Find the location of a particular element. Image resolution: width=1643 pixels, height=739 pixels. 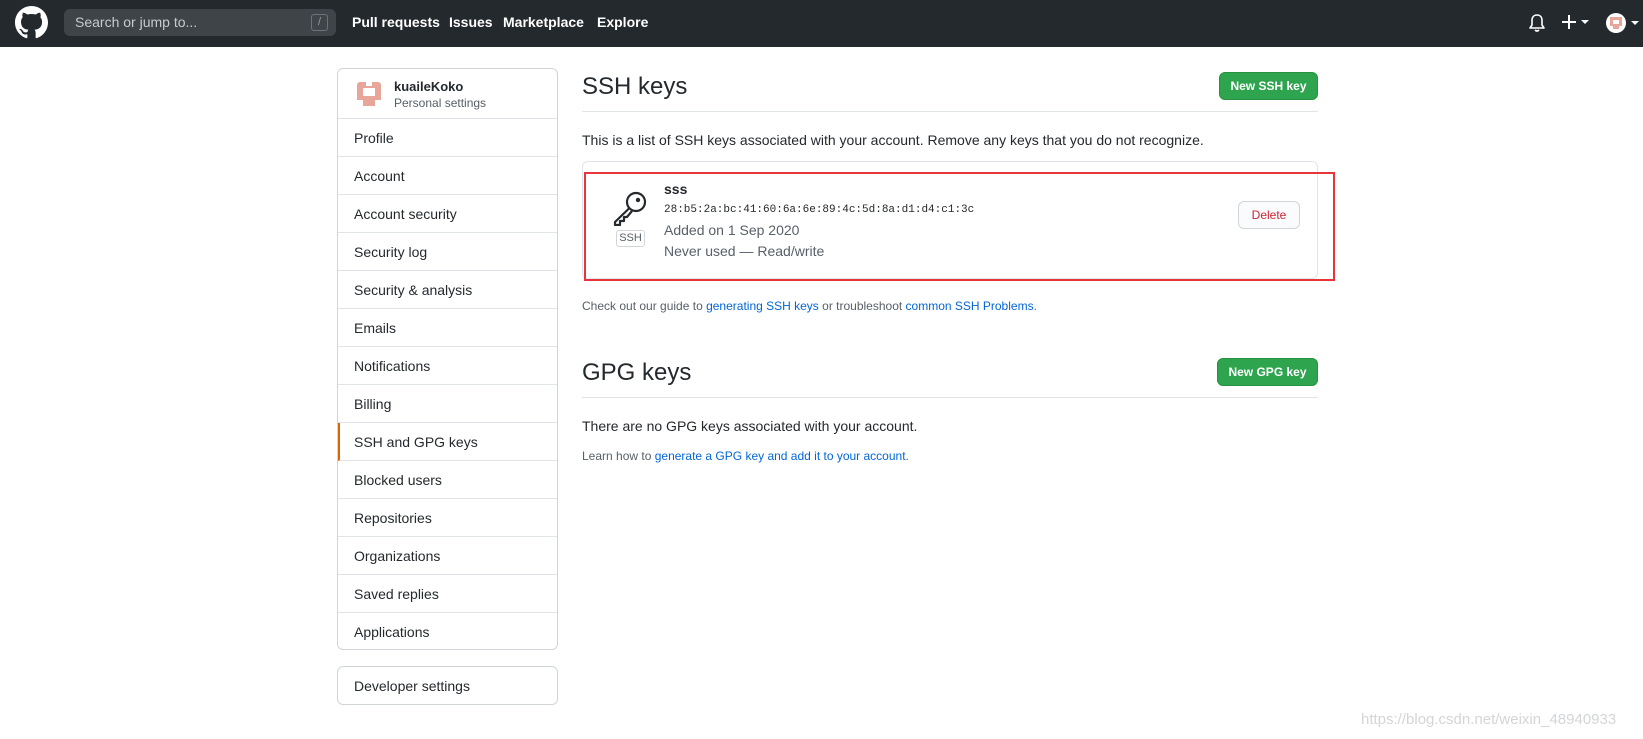

search-shortcut-key: / is located at coordinates (319, 22).